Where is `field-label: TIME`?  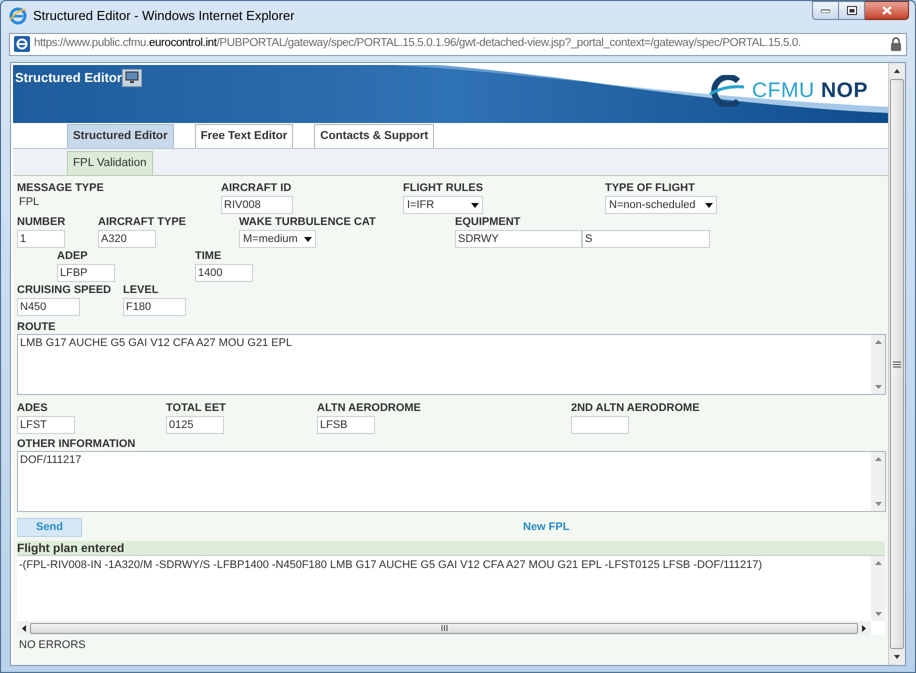
field-label: TIME is located at coordinates (208, 256).